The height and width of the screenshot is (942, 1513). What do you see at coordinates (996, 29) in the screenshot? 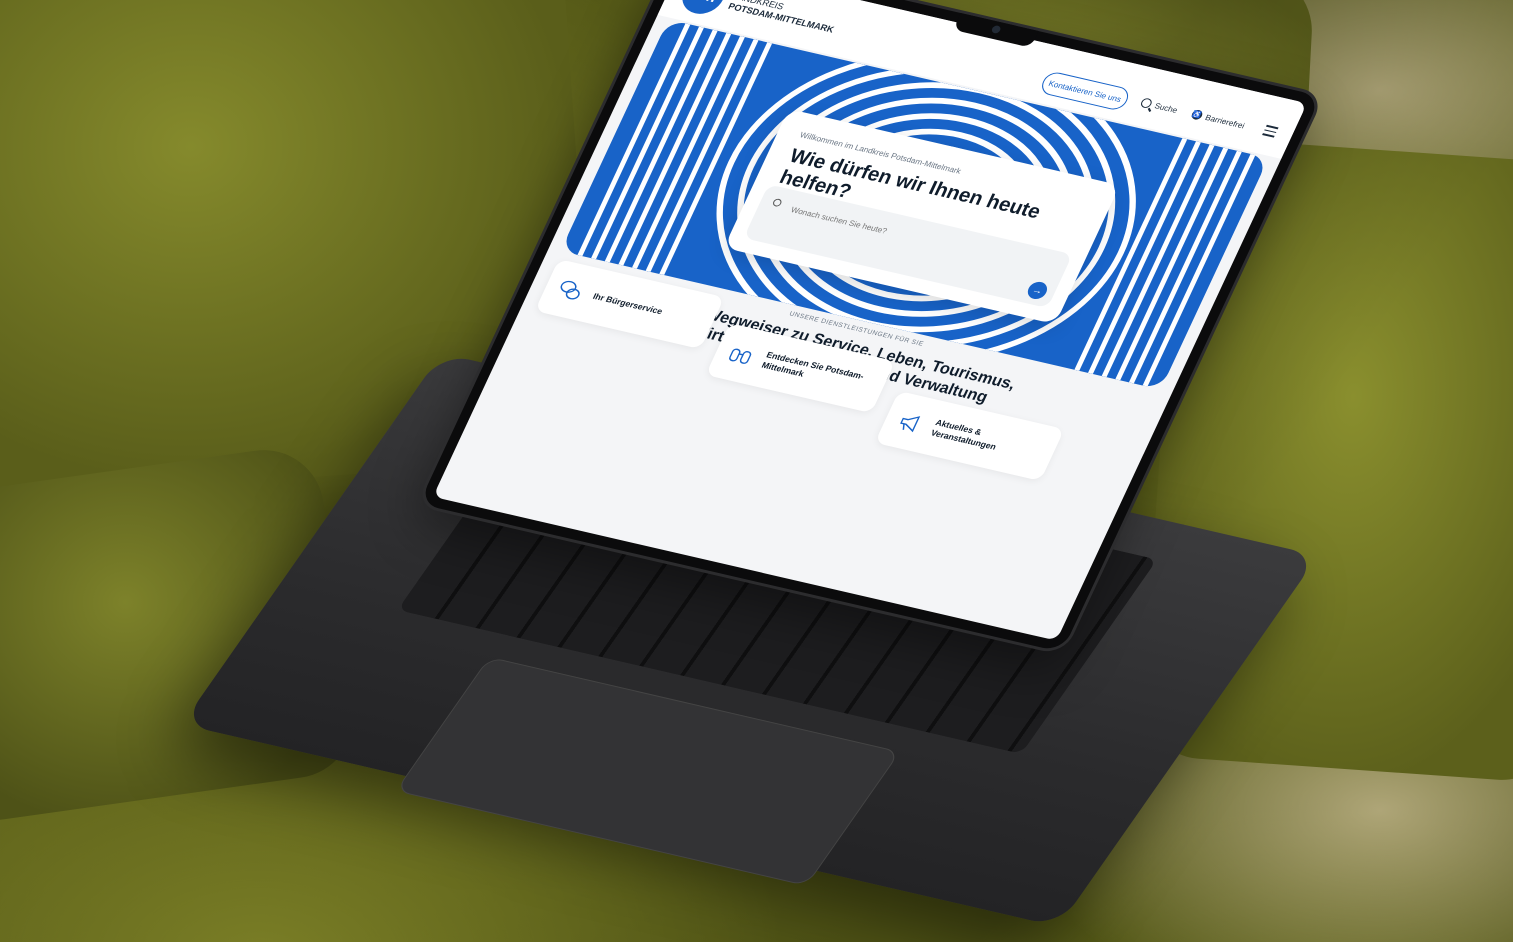
I see `camera-icon` at bounding box center [996, 29].